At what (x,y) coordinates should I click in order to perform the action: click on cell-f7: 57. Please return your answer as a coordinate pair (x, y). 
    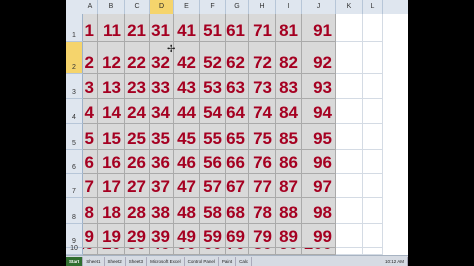
    Looking at the image, I should click on (213, 186).